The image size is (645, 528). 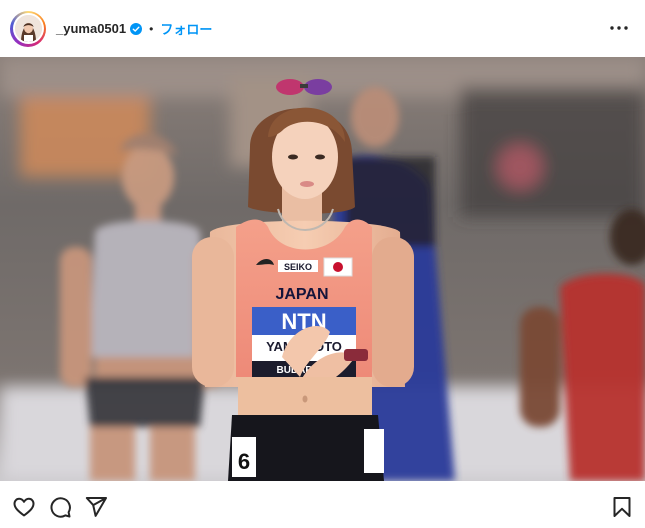 What do you see at coordinates (136, 28) in the screenshot?
I see `verified-badge-icon` at bounding box center [136, 28].